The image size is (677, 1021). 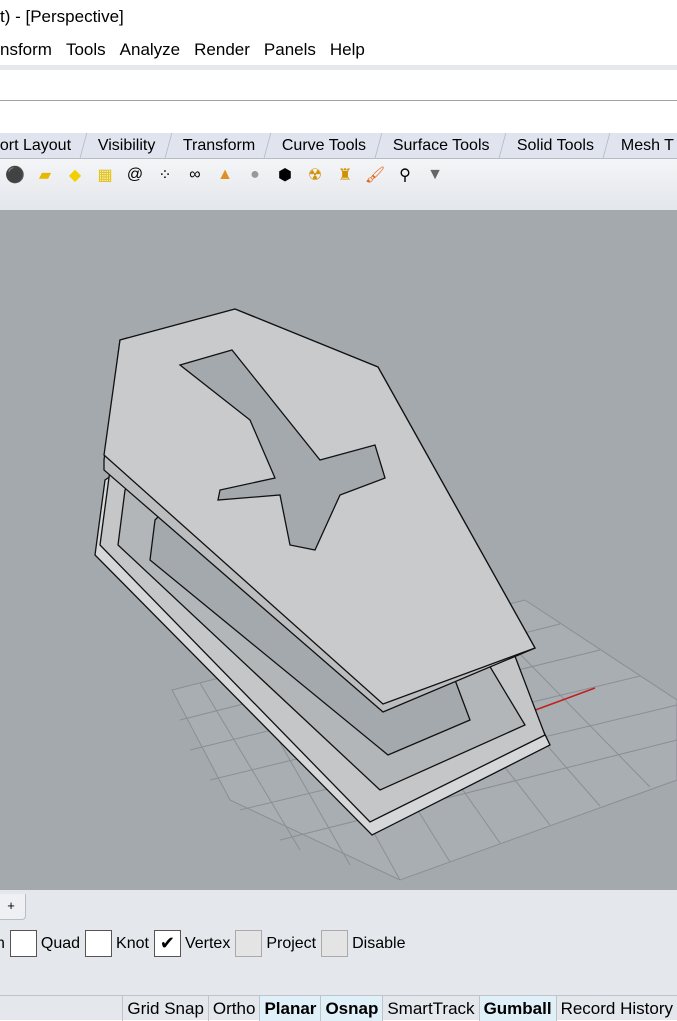 I want to click on quad-label: Quad, so click(x=60, y=943).